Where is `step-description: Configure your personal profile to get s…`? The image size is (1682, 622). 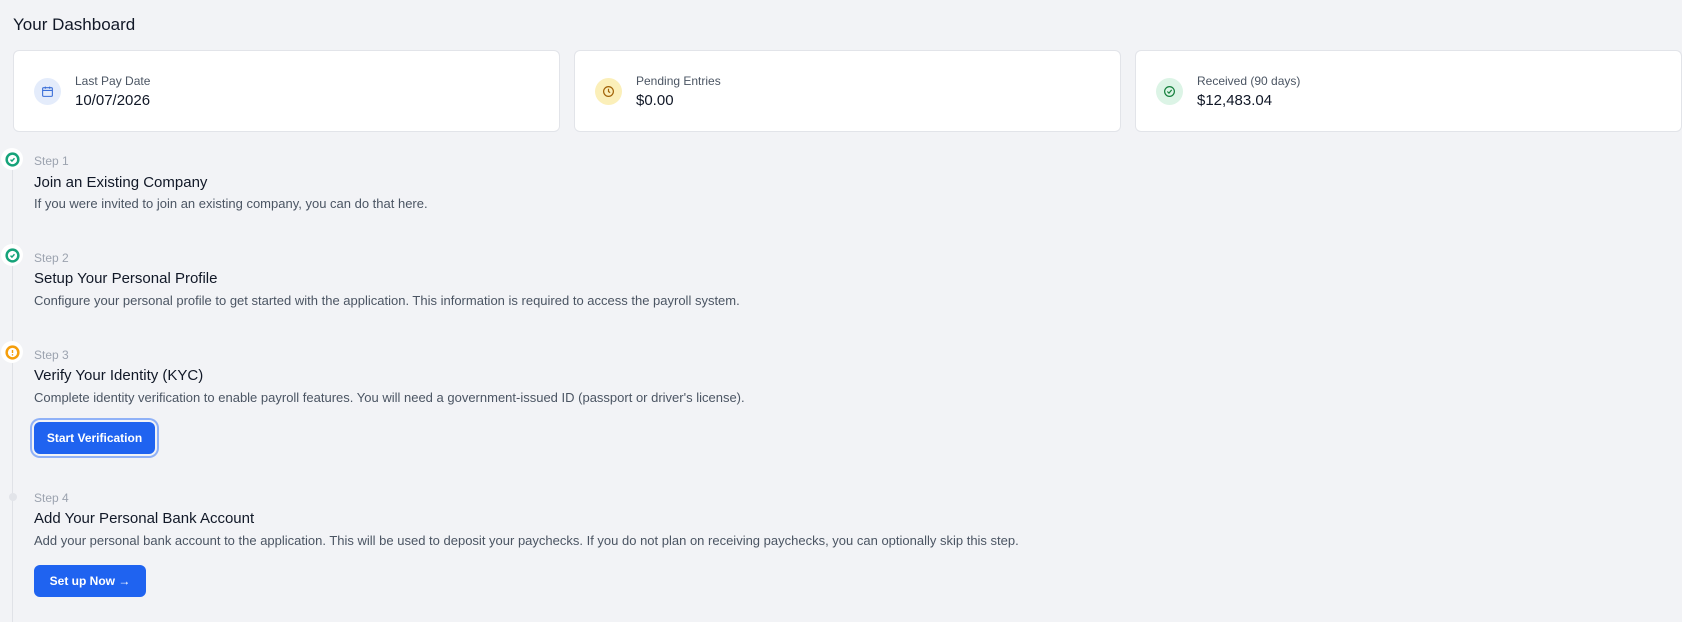
step-description: Configure your personal profile to get s… is located at coordinates (387, 300).